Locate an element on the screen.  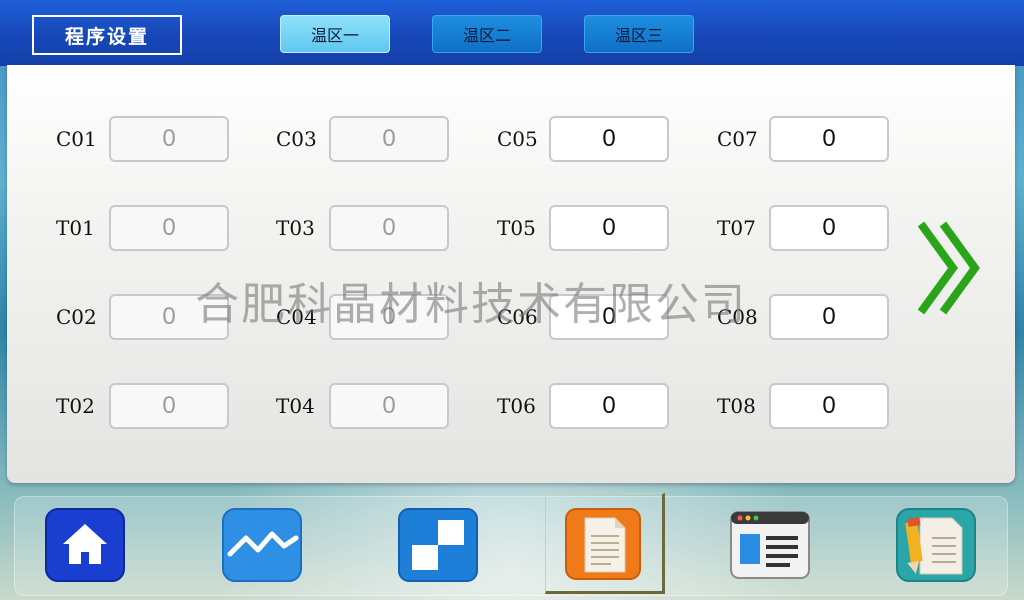
field-c02: 0 is located at coordinates (169, 317).